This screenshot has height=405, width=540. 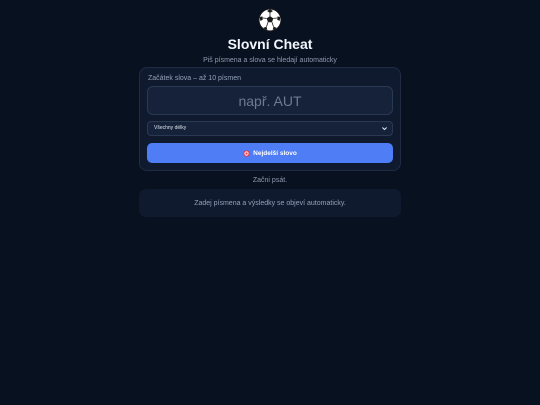 I want to click on target-icon, so click(x=246, y=153).